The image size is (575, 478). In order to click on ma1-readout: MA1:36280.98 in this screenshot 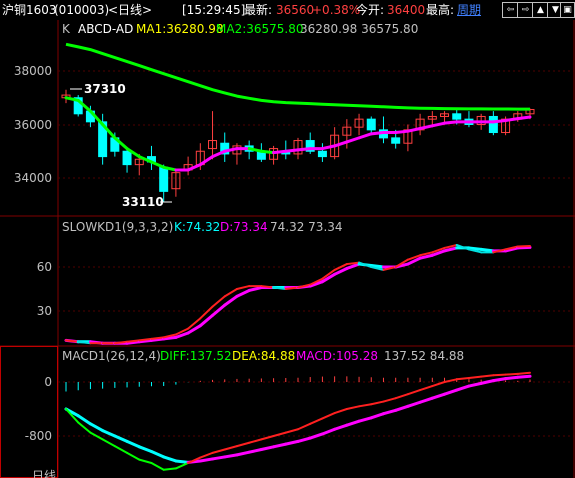, I will do `click(180, 29)`.